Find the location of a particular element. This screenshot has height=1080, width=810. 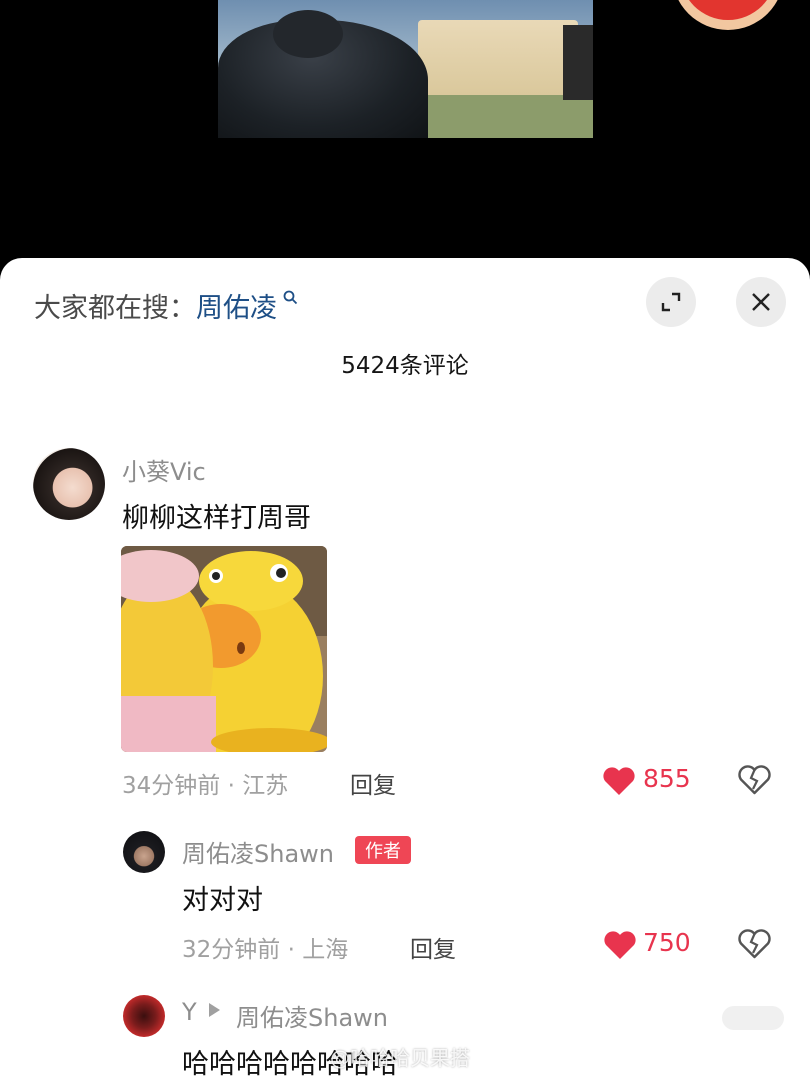

comment-meta: 34分钟前 · 江苏 is located at coordinates (205, 786).